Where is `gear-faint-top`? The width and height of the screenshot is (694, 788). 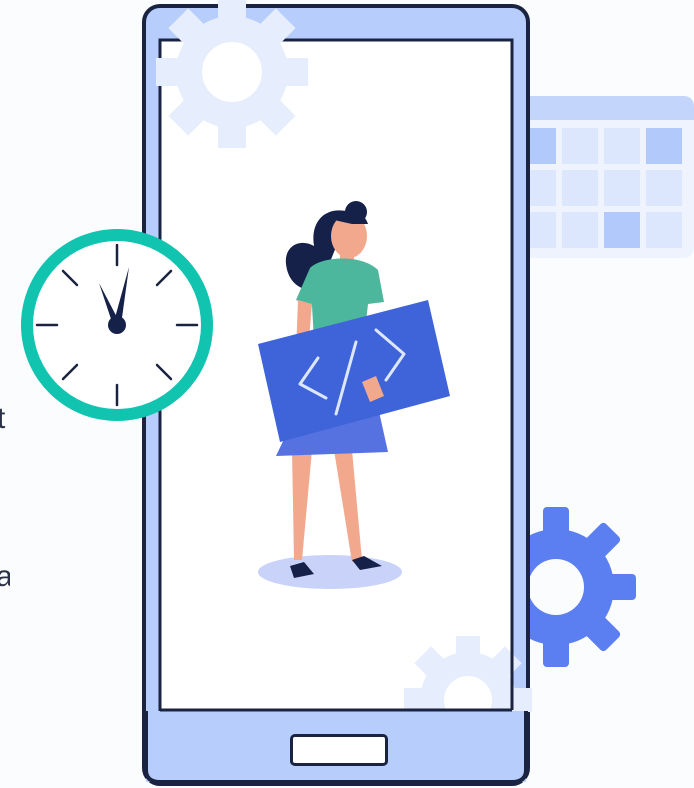
gear-faint-top is located at coordinates (232, 74).